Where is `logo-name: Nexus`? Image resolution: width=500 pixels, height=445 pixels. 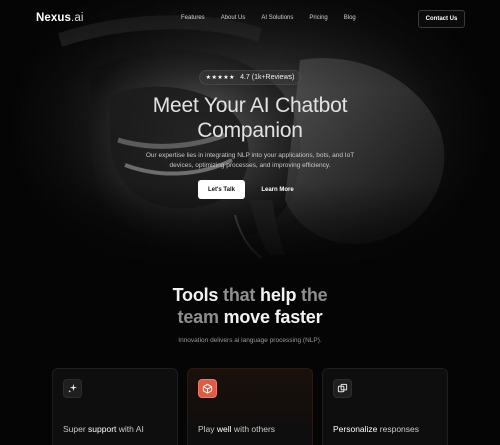
logo-name: Nexus is located at coordinates (54, 18).